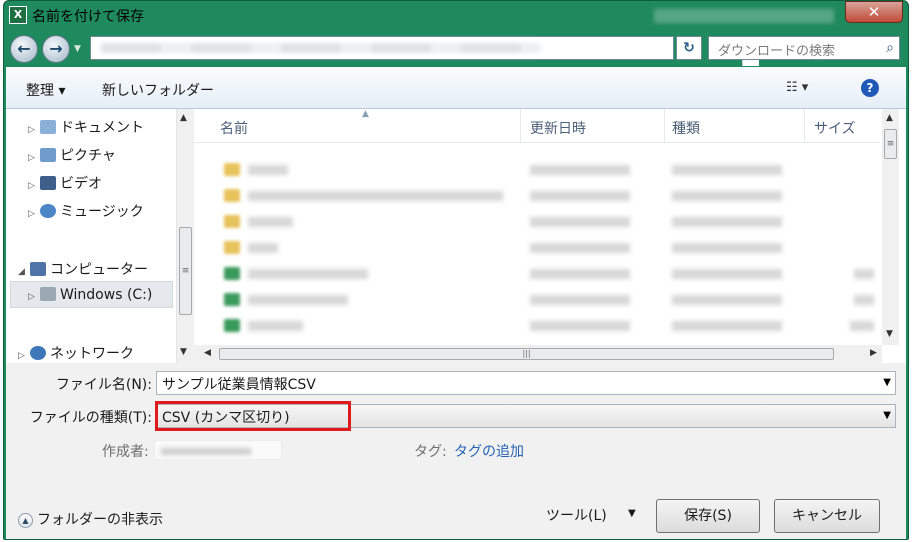 This screenshot has height=542, width=912. What do you see at coordinates (873, 353) in the screenshot?
I see `scroll-right-icon: ▶` at bounding box center [873, 353].